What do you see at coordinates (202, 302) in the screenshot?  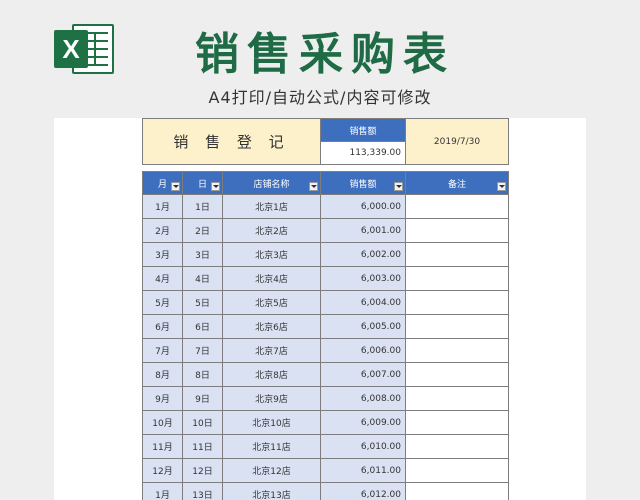 I see `cell-day: 5日` at bounding box center [202, 302].